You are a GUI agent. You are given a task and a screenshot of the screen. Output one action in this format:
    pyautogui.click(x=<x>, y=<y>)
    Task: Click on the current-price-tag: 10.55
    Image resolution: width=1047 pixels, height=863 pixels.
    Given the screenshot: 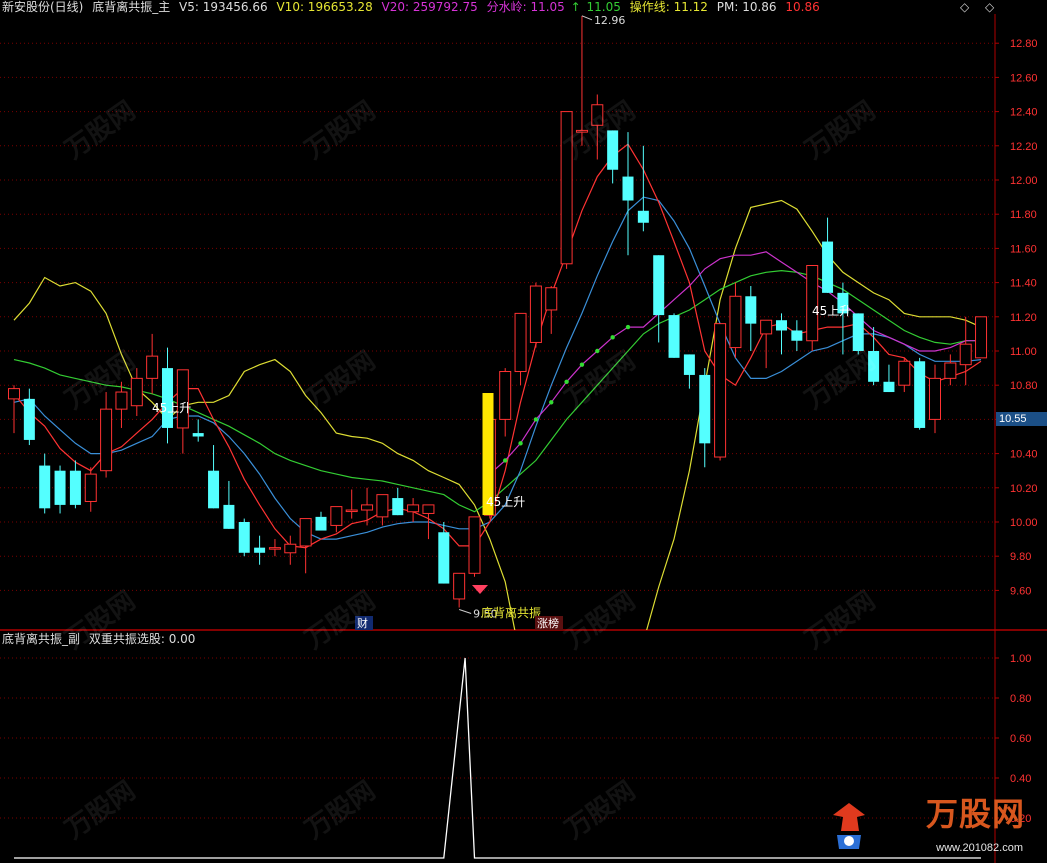 What is the action you would take?
    pyautogui.click(x=1021, y=419)
    